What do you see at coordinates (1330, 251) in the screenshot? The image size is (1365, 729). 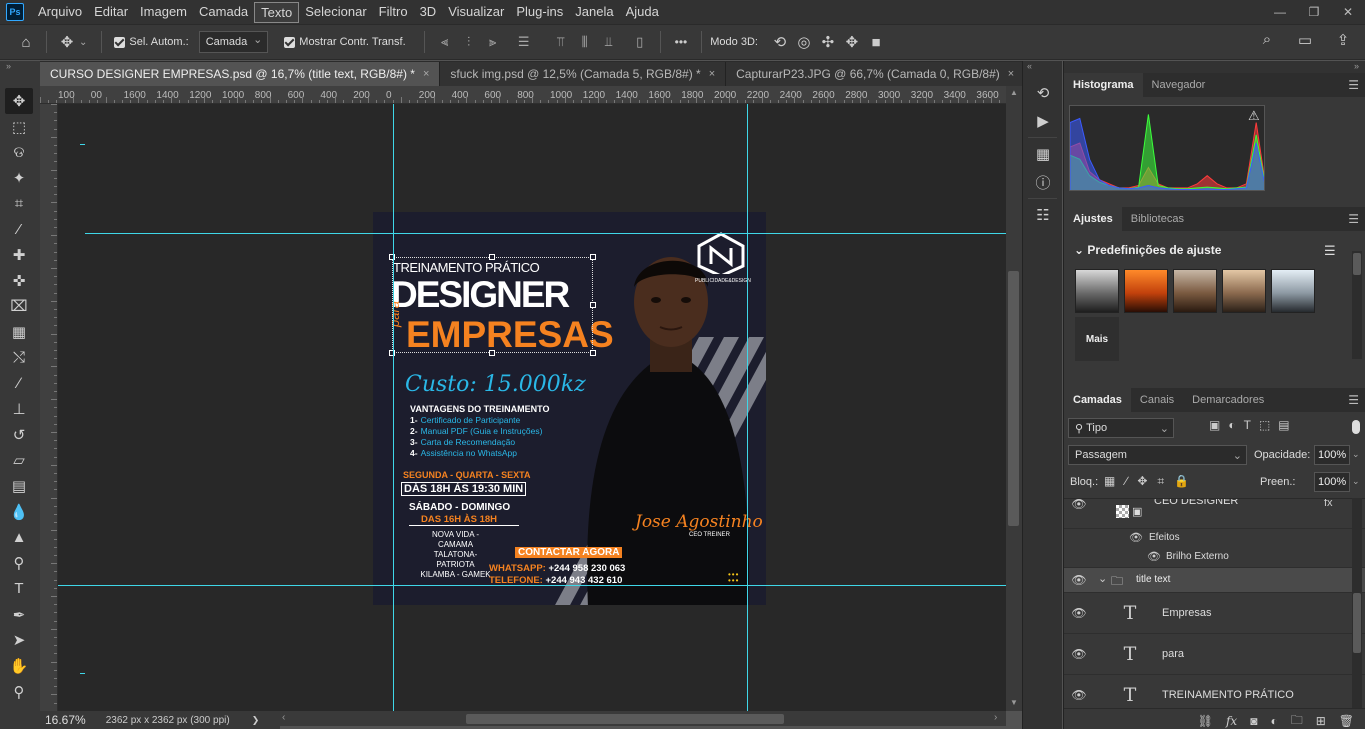 I see `list-view-icon: ☰` at bounding box center [1330, 251].